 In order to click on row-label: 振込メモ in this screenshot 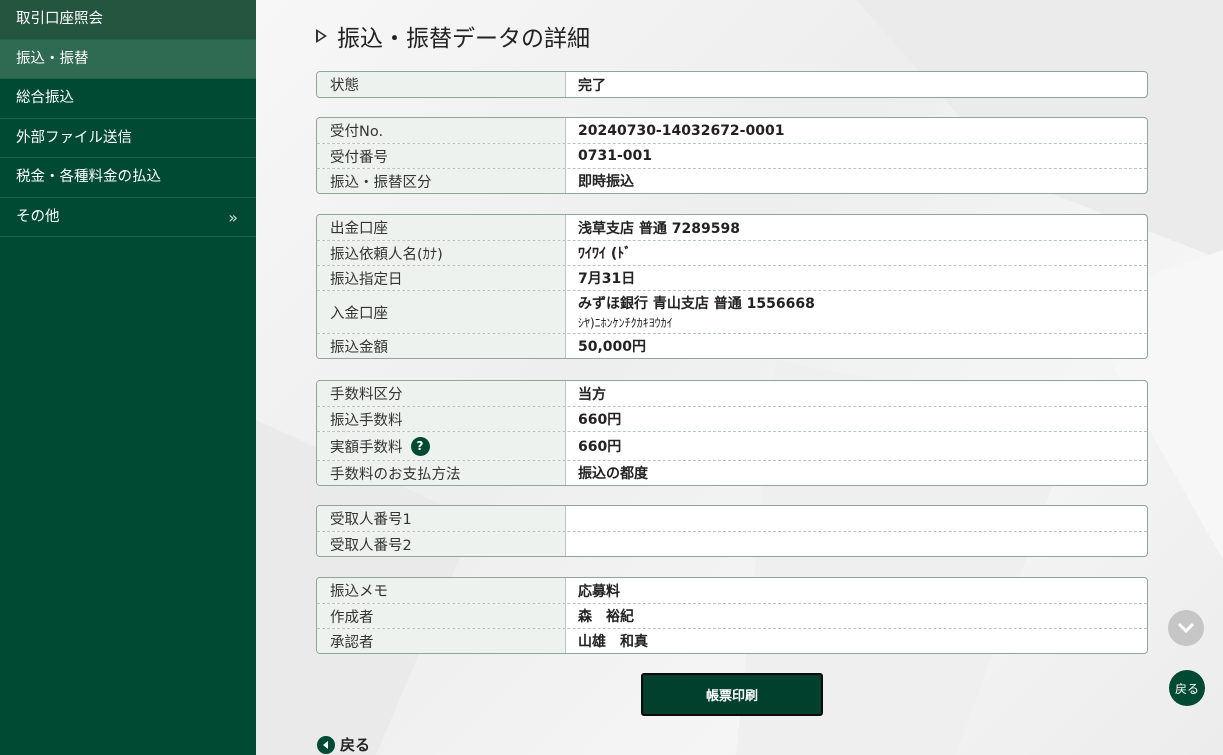, I will do `click(441, 590)`.